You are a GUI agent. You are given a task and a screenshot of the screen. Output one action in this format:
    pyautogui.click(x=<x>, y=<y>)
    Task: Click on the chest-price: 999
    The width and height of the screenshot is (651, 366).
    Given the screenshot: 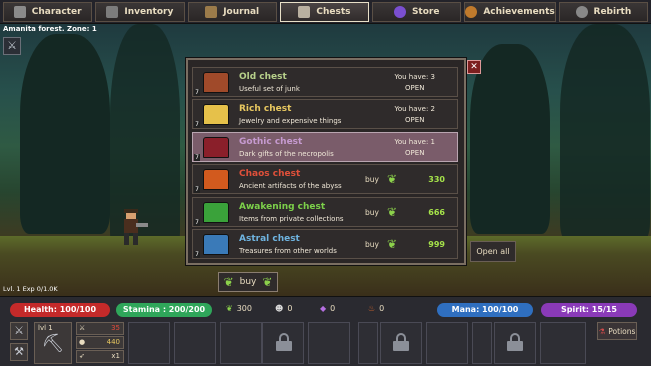 What is the action you would take?
    pyautogui.click(x=436, y=244)
    